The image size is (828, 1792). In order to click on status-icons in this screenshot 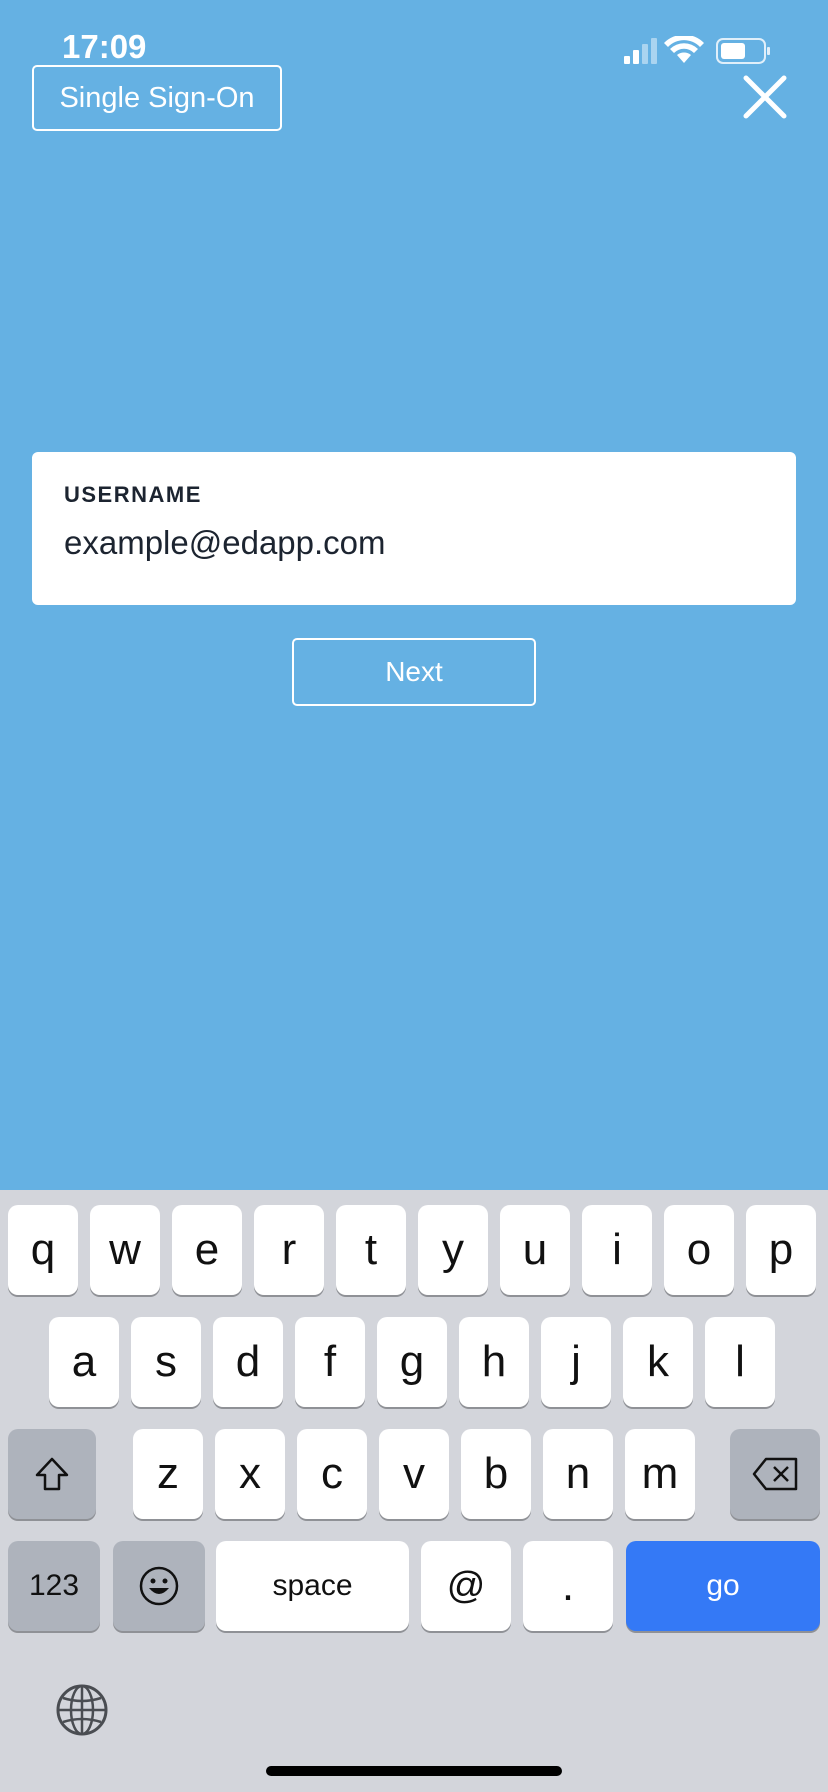, I will do `click(697, 50)`.